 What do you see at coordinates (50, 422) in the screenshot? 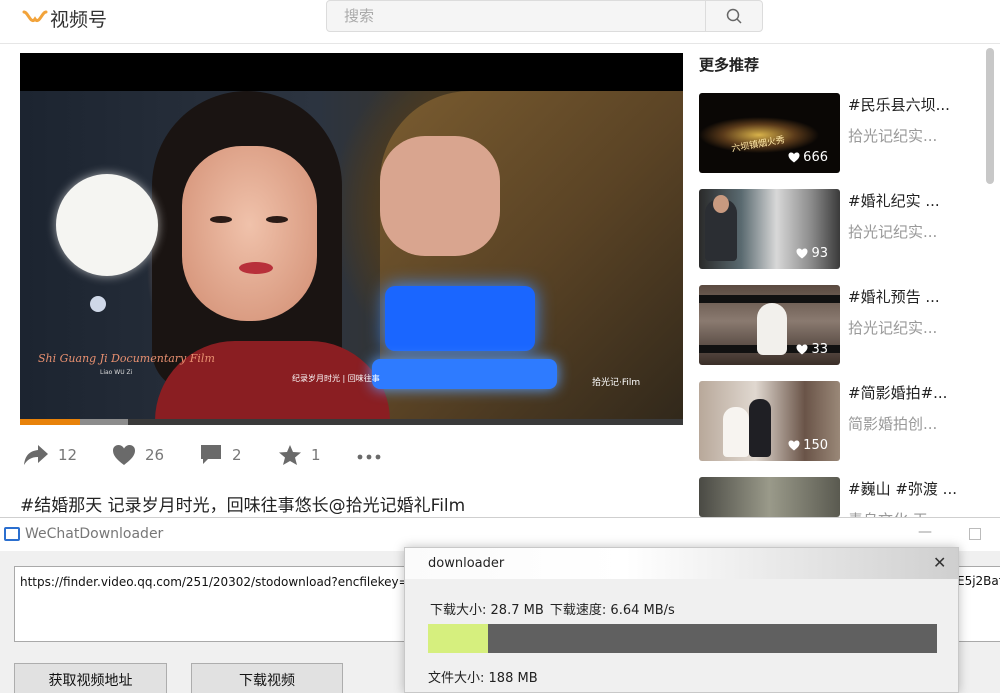
I see `video-progress-fill` at bounding box center [50, 422].